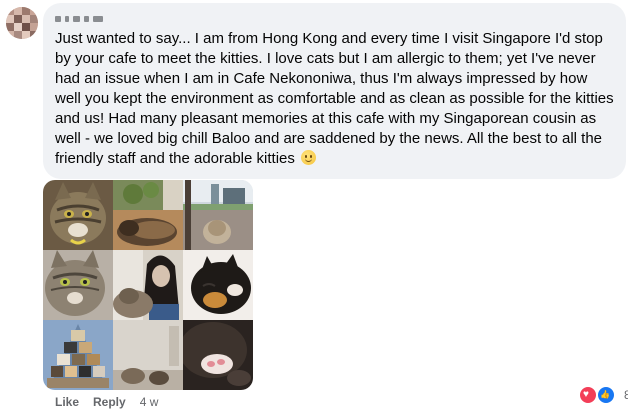 This screenshot has height=414, width=628. Describe the element at coordinates (606, 395) in the screenshot. I see `like-icon` at that location.